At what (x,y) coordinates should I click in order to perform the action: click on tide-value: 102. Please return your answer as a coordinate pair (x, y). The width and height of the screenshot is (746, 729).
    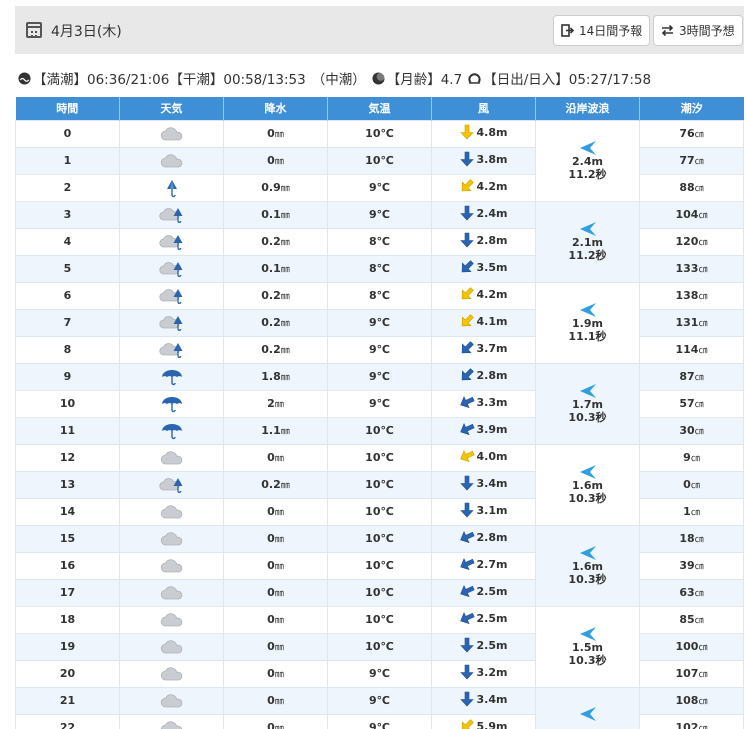
    Looking at the image, I should click on (687, 725).